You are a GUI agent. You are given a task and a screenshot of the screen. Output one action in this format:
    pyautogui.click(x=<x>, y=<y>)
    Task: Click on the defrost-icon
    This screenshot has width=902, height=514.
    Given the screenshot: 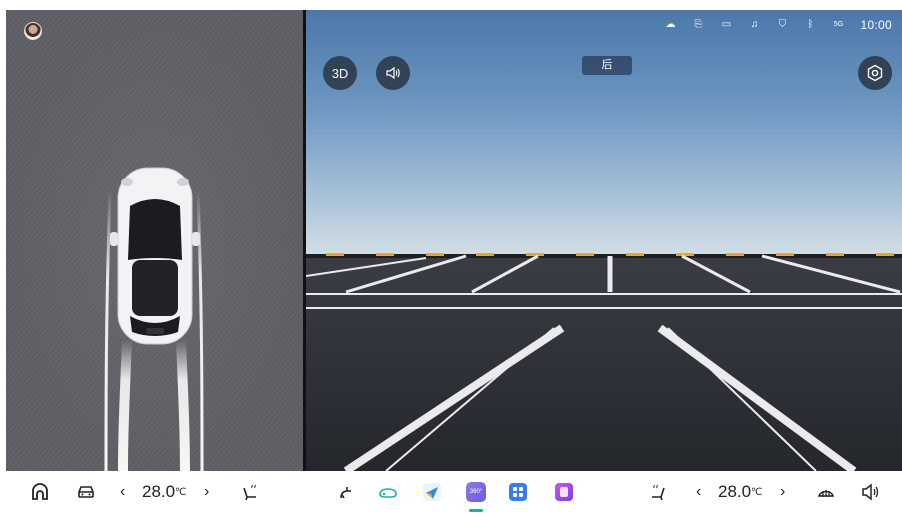 What is the action you would take?
    pyautogui.click(x=826, y=493)
    